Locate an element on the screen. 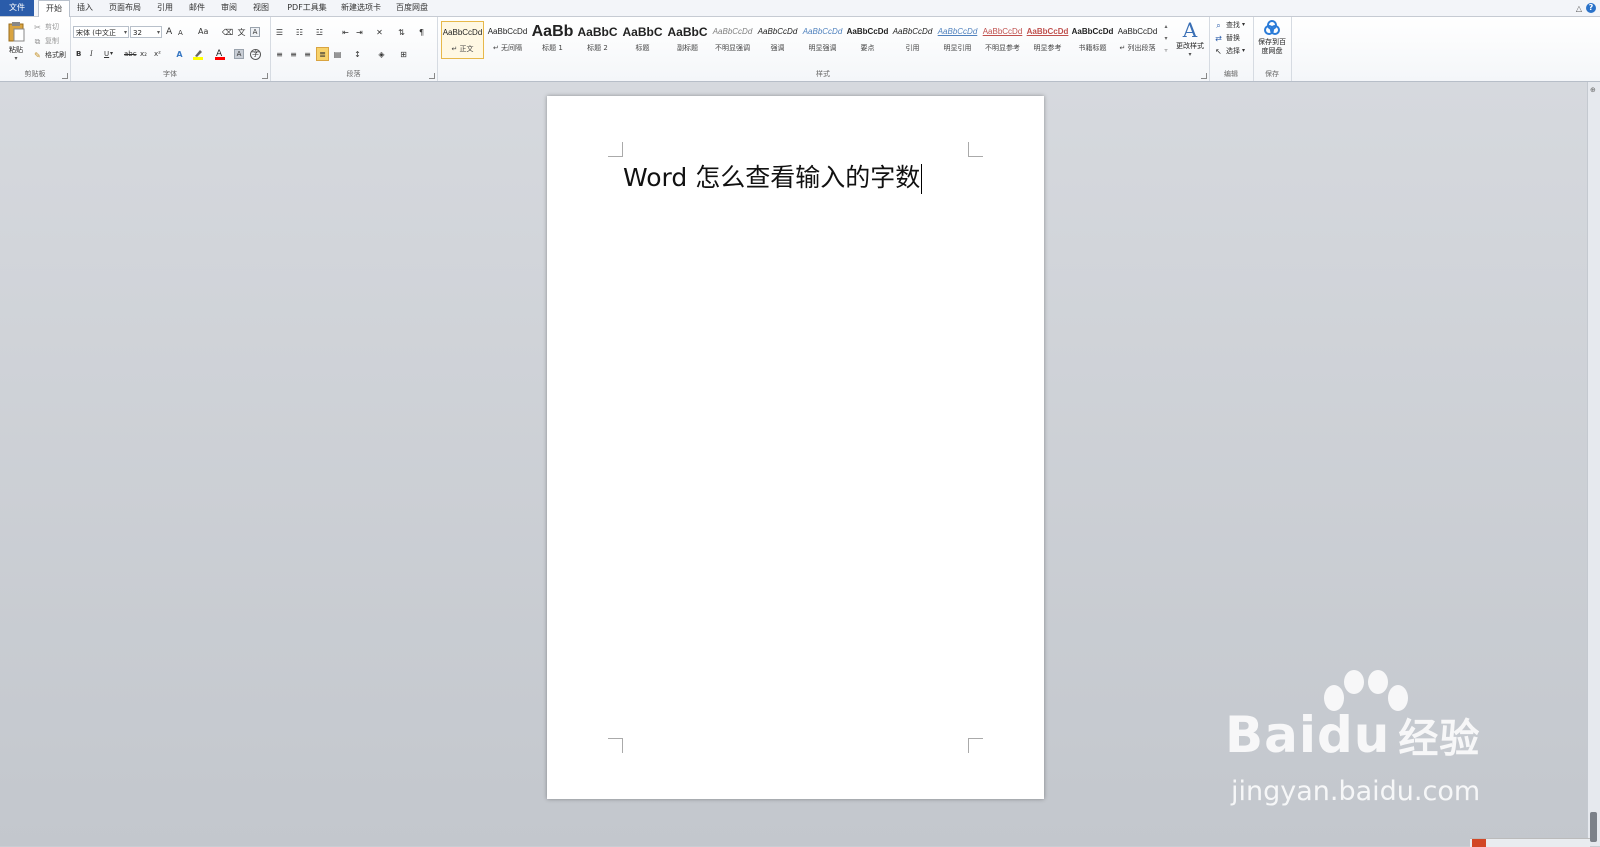 The width and height of the screenshot is (1600, 847). style-subtle-emphasis: AaBbCcDd 不明显强调 is located at coordinates (732, 40).